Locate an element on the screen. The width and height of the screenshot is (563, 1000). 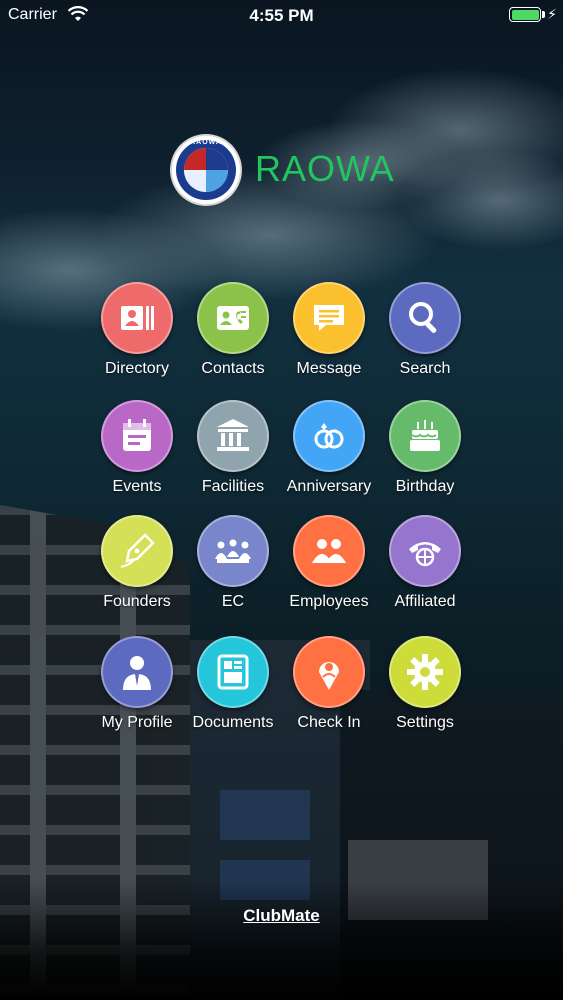
directory-card-icon is located at coordinates (137, 318).